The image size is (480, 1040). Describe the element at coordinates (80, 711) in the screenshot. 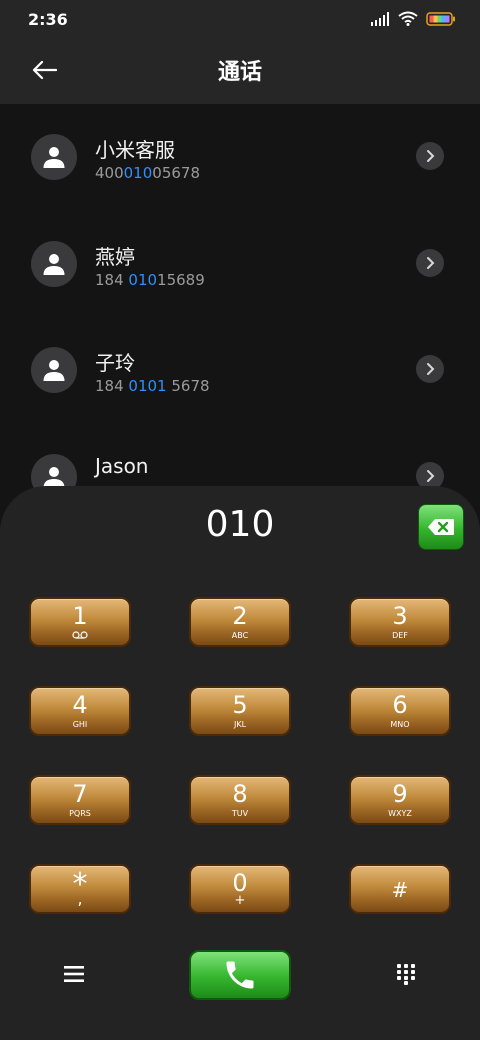

I see `key-4: 4 GHI` at that location.